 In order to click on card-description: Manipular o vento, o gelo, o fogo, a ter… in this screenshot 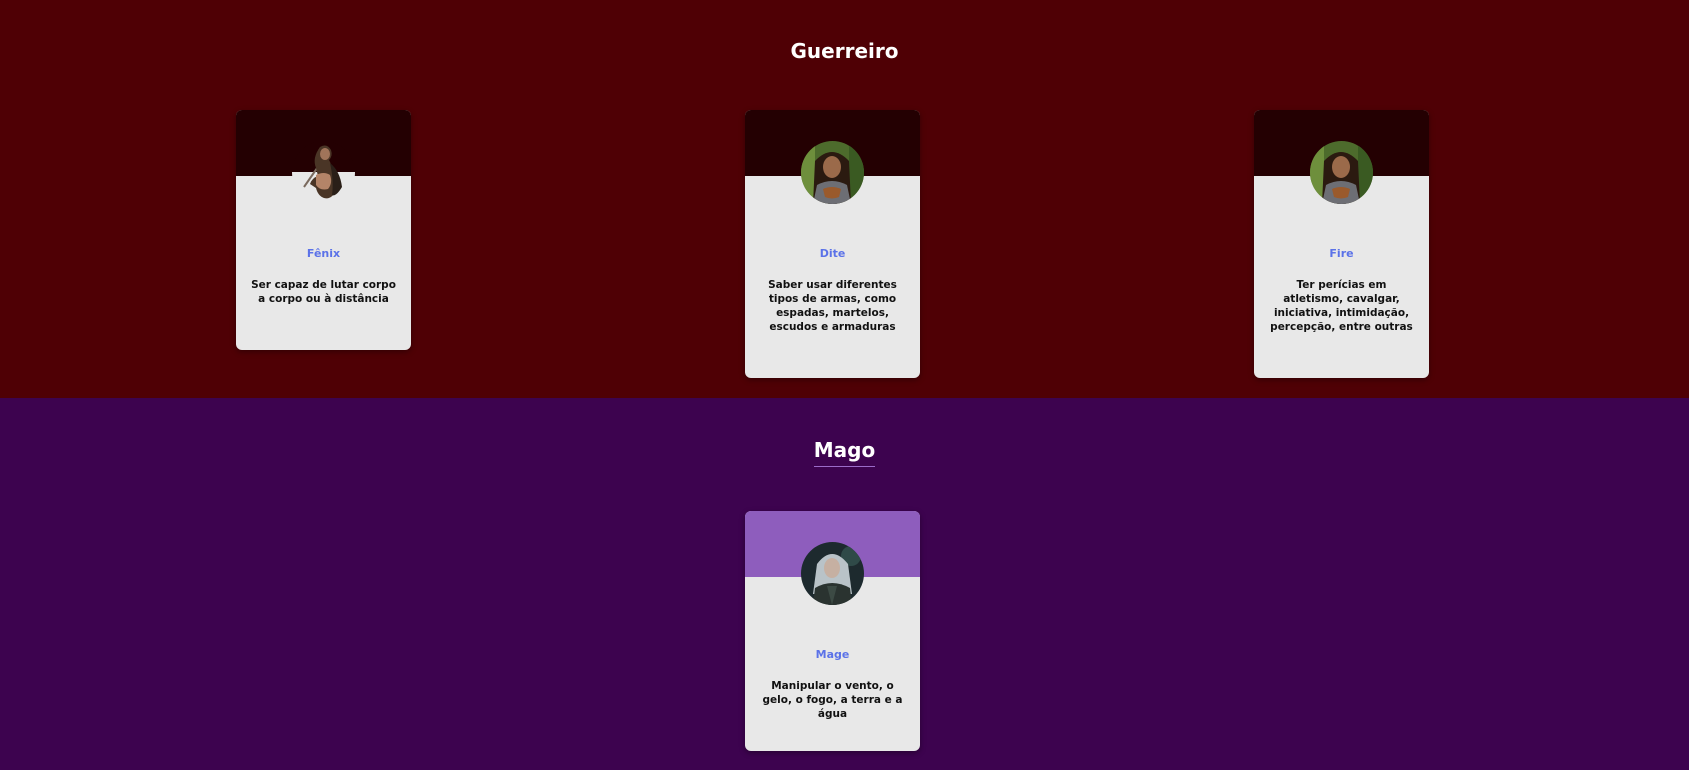, I will do `click(832, 700)`.